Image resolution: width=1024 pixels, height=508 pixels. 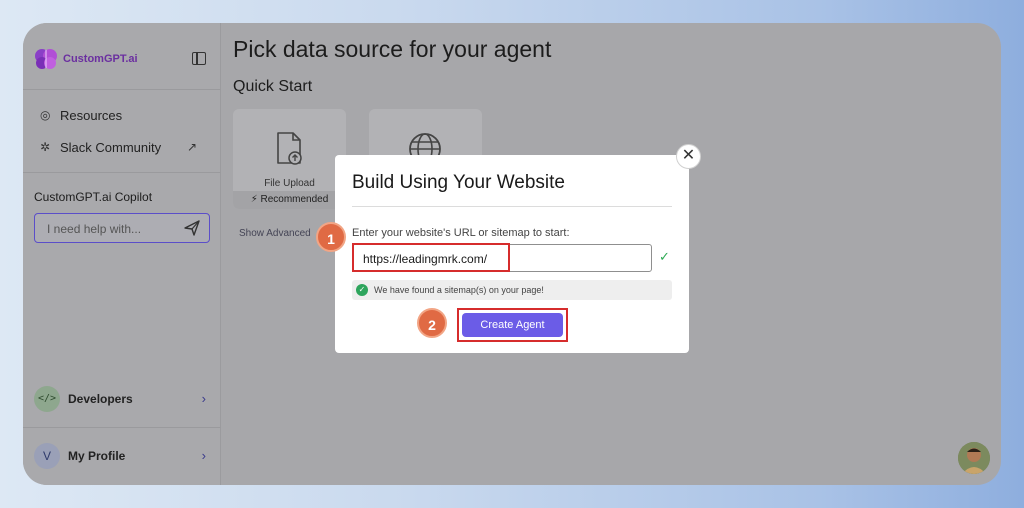 What do you see at coordinates (512, 325) in the screenshot?
I see `create-highlight-box` at bounding box center [512, 325].